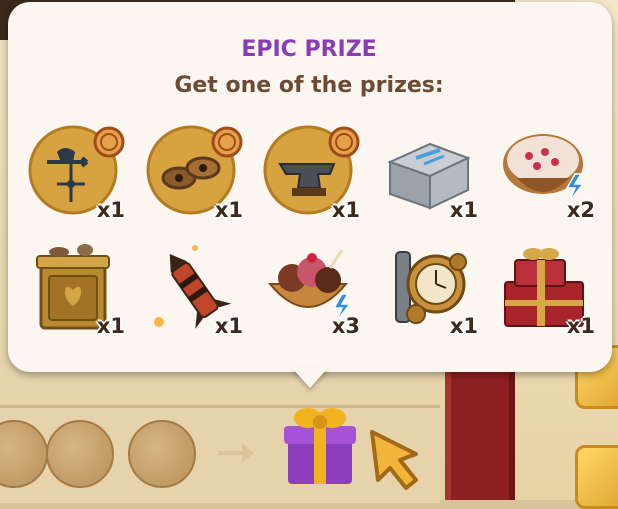 This screenshot has height=509, width=618. I want to click on prize-anvil: x1, so click(312, 172).